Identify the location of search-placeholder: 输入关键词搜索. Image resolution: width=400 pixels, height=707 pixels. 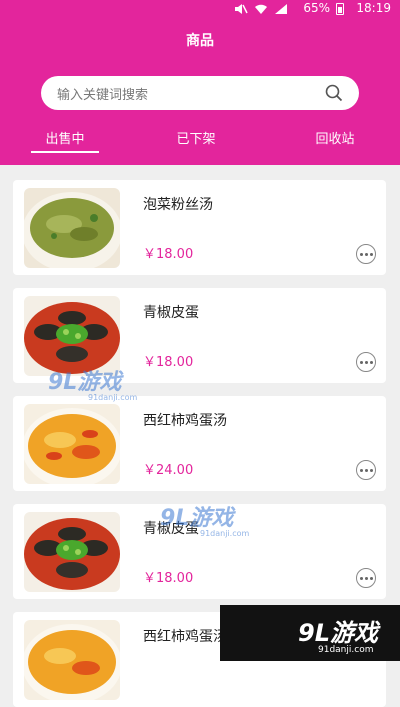
(103, 95).